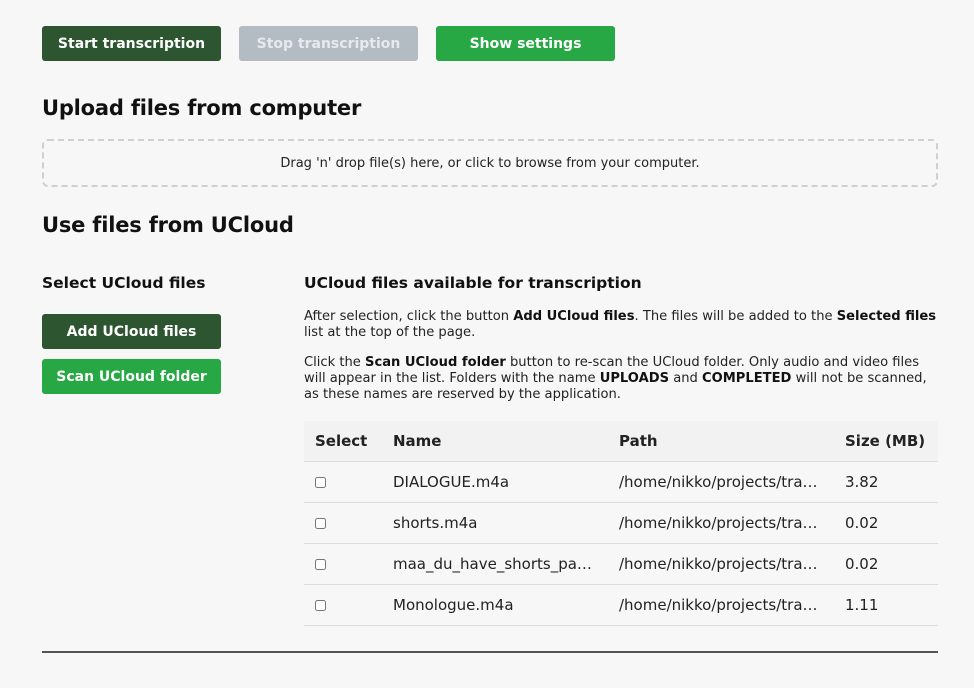 The height and width of the screenshot is (688, 974). I want to click on para1-text-3: list at the top of the page., so click(390, 332).